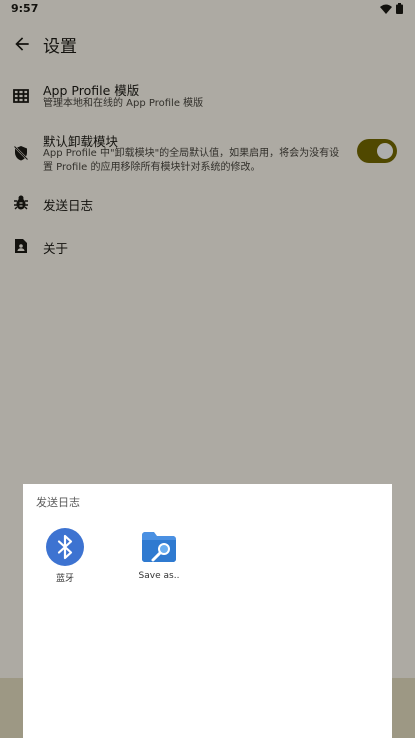 This screenshot has height=738, width=415. Describe the element at coordinates (159, 563) in the screenshot. I see `share-target-save-as: Save as..` at that location.